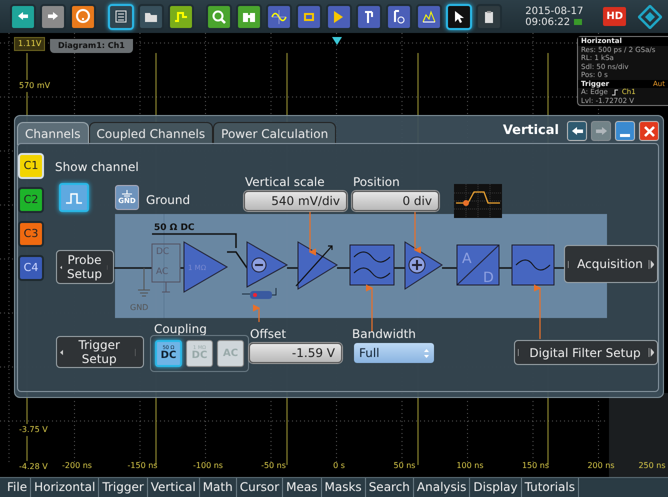  Describe the element at coordinates (615, 92) in the screenshot. I see `edge-icon` at that location.